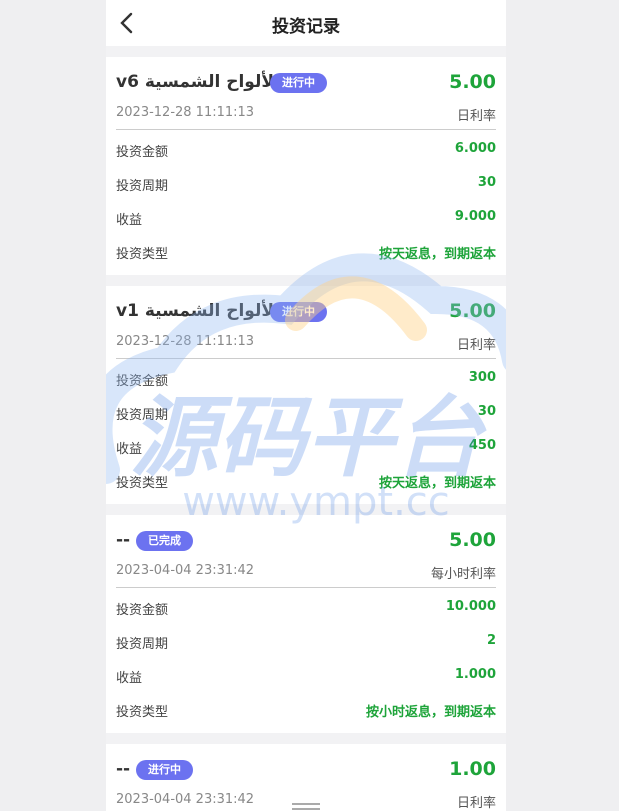 The height and width of the screenshot is (811, 619). Describe the element at coordinates (306, 710) in the screenshot. I see `row-type: 投资类型 按小时返息，到期返本` at that location.